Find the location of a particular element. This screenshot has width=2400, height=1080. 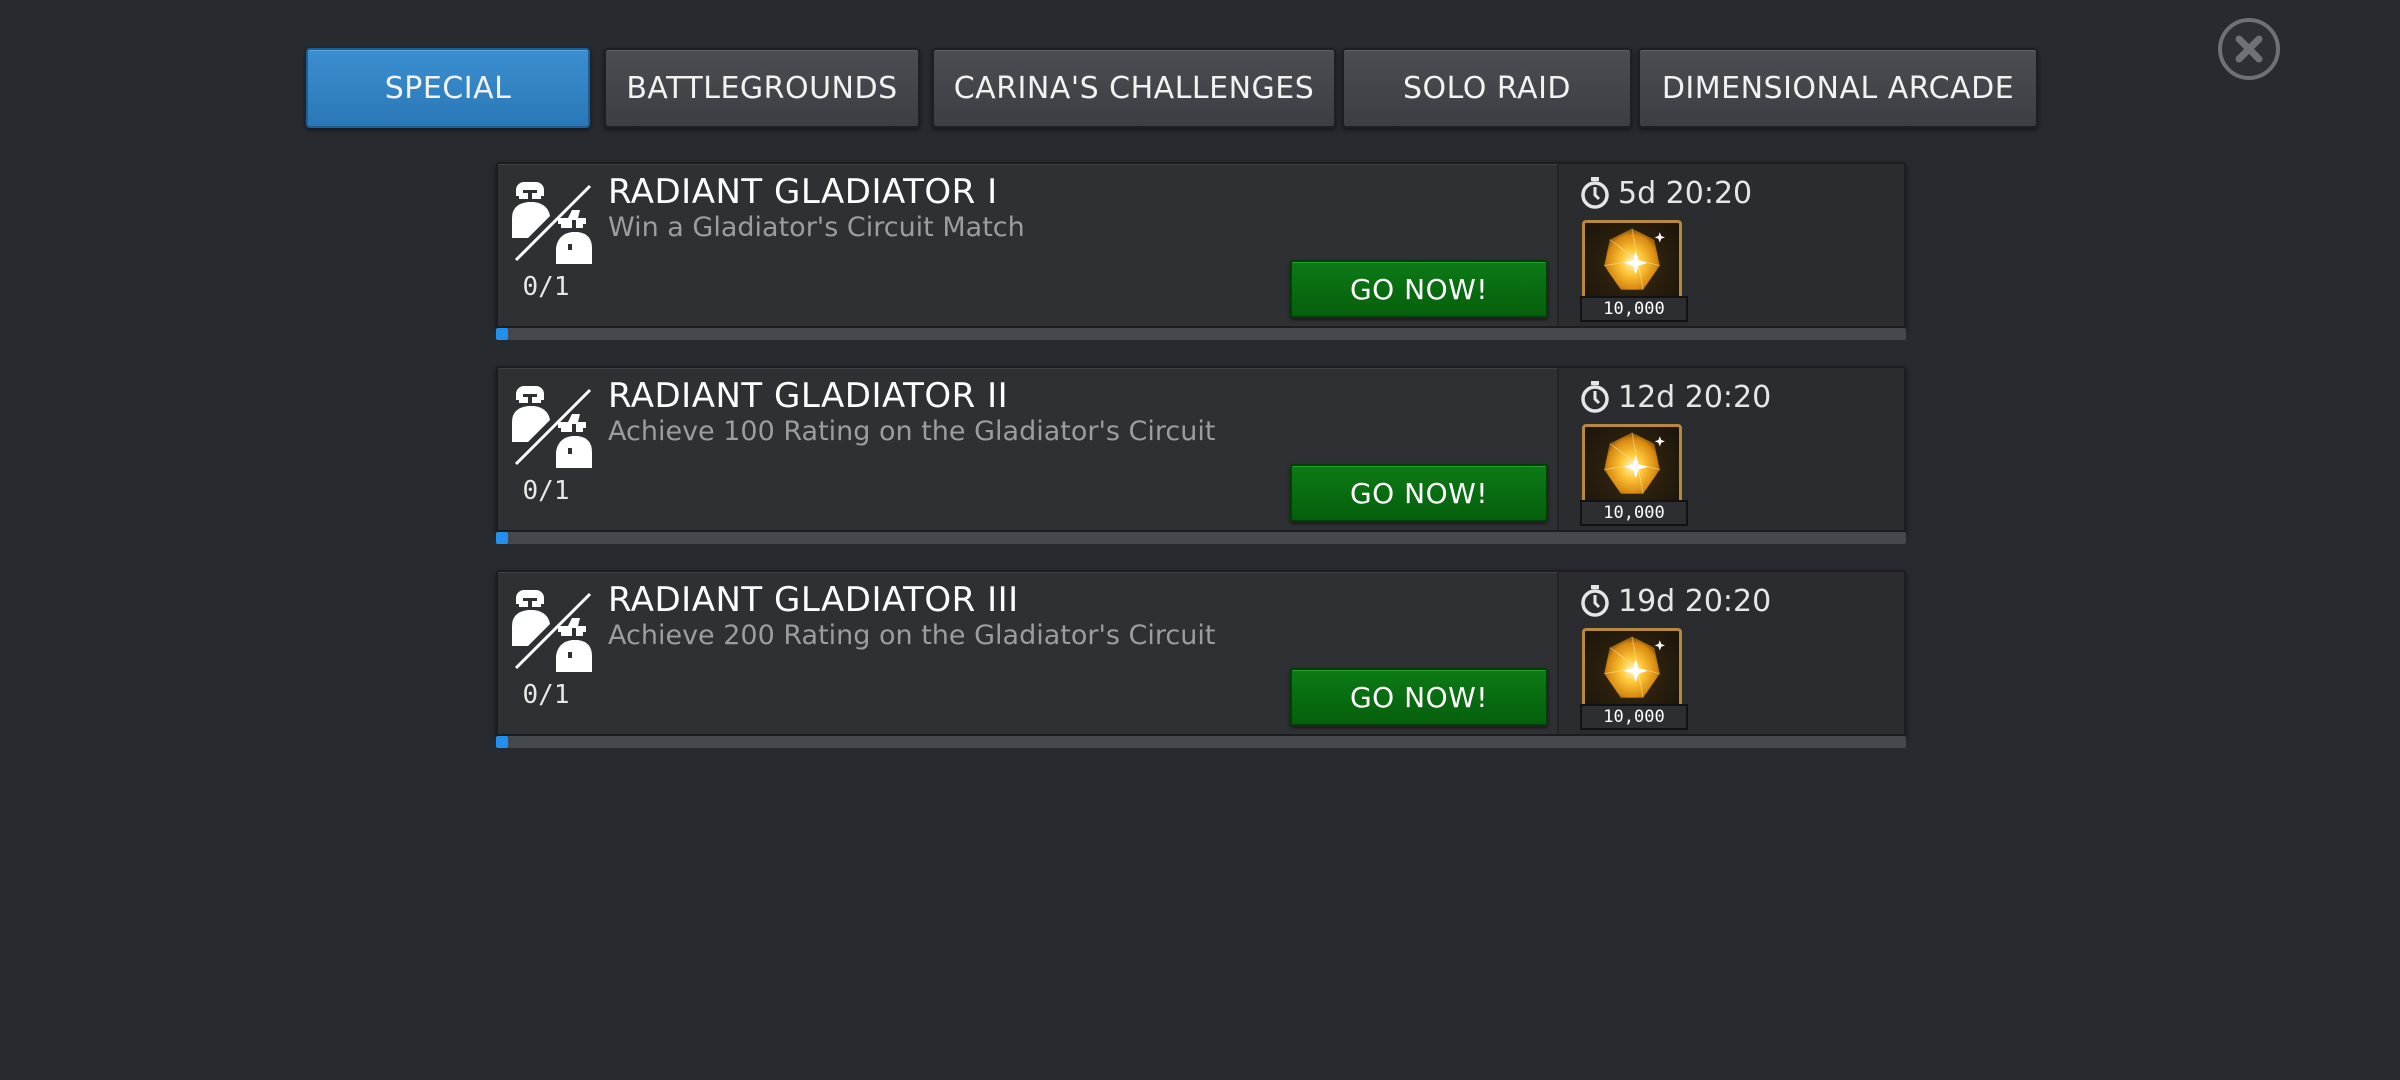

quest-timer: 5d 20:20 is located at coordinates (1666, 193).